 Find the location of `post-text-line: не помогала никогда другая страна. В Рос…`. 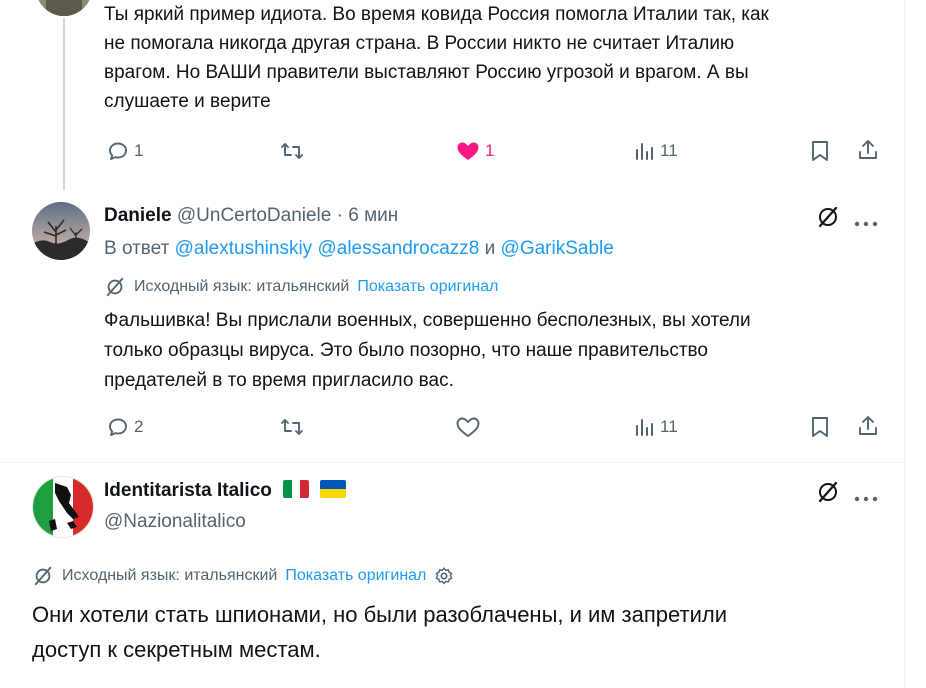

post-text-line: не помогала никогда другая страна. В Рос… is located at coordinates (419, 43).